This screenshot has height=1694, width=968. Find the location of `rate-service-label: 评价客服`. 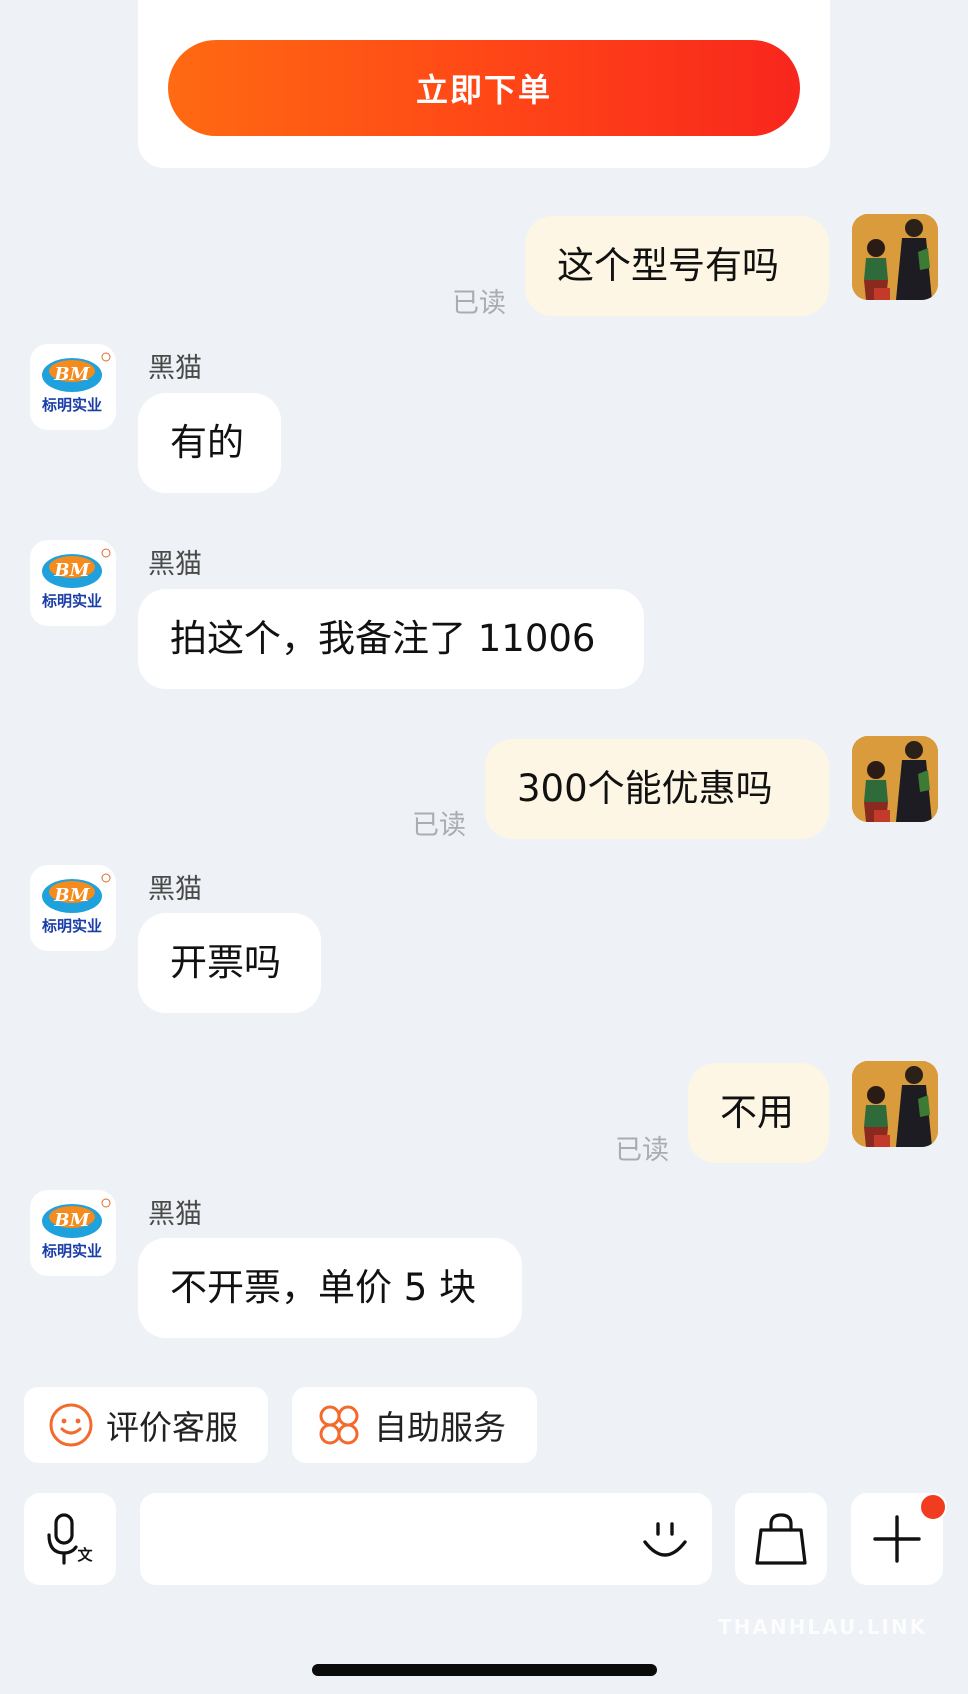

rate-service-label: 评价客服 is located at coordinates (172, 1427).